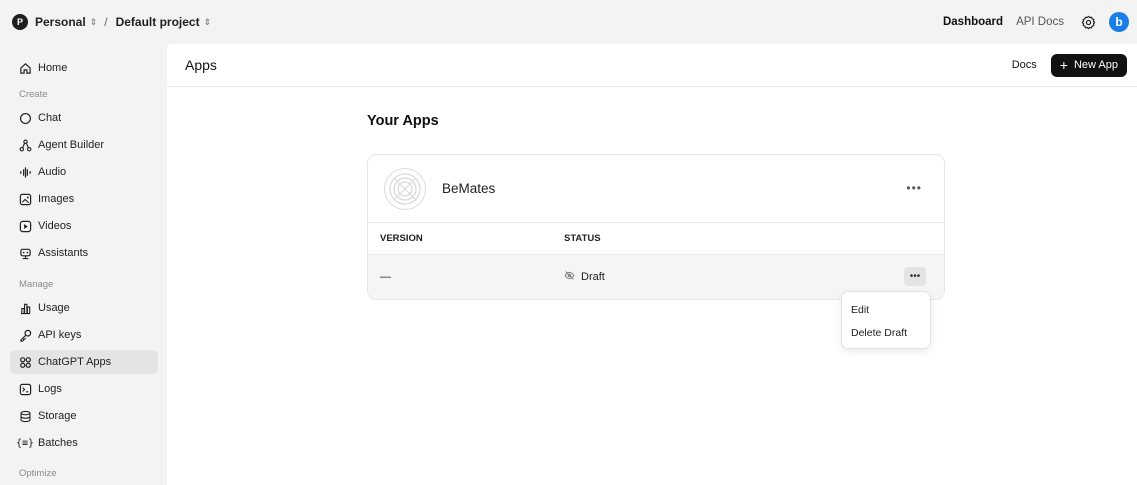 The width and height of the screenshot is (1137, 485). Describe the element at coordinates (50, 118) in the screenshot. I see `sidebar-item-label: Chat` at that location.